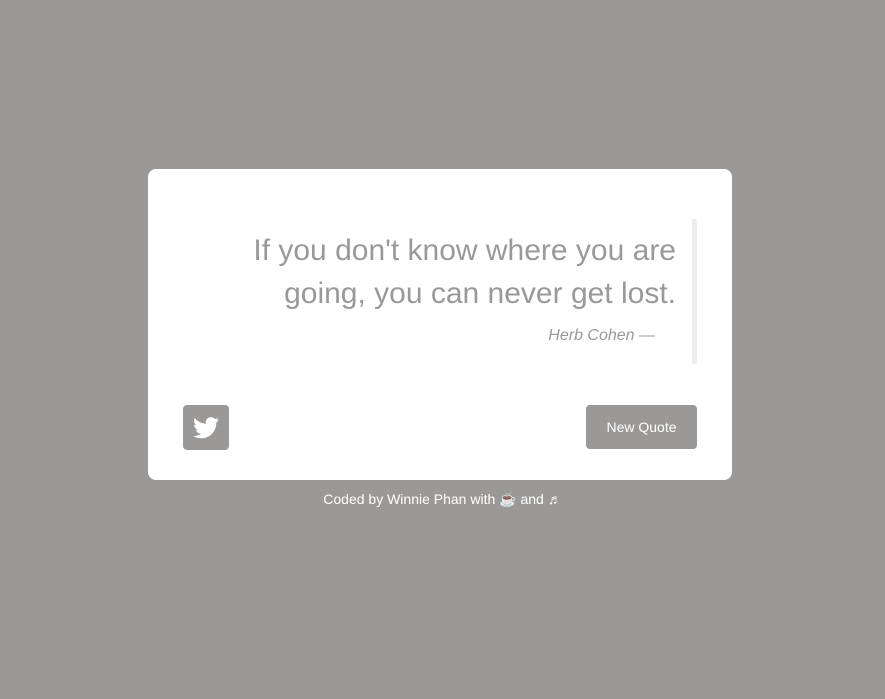 This screenshot has height=699, width=885. What do you see at coordinates (409, 499) in the screenshot?
I see `footer-credit: Coded by Winnie Phan with` at bounding box center [409, 499].